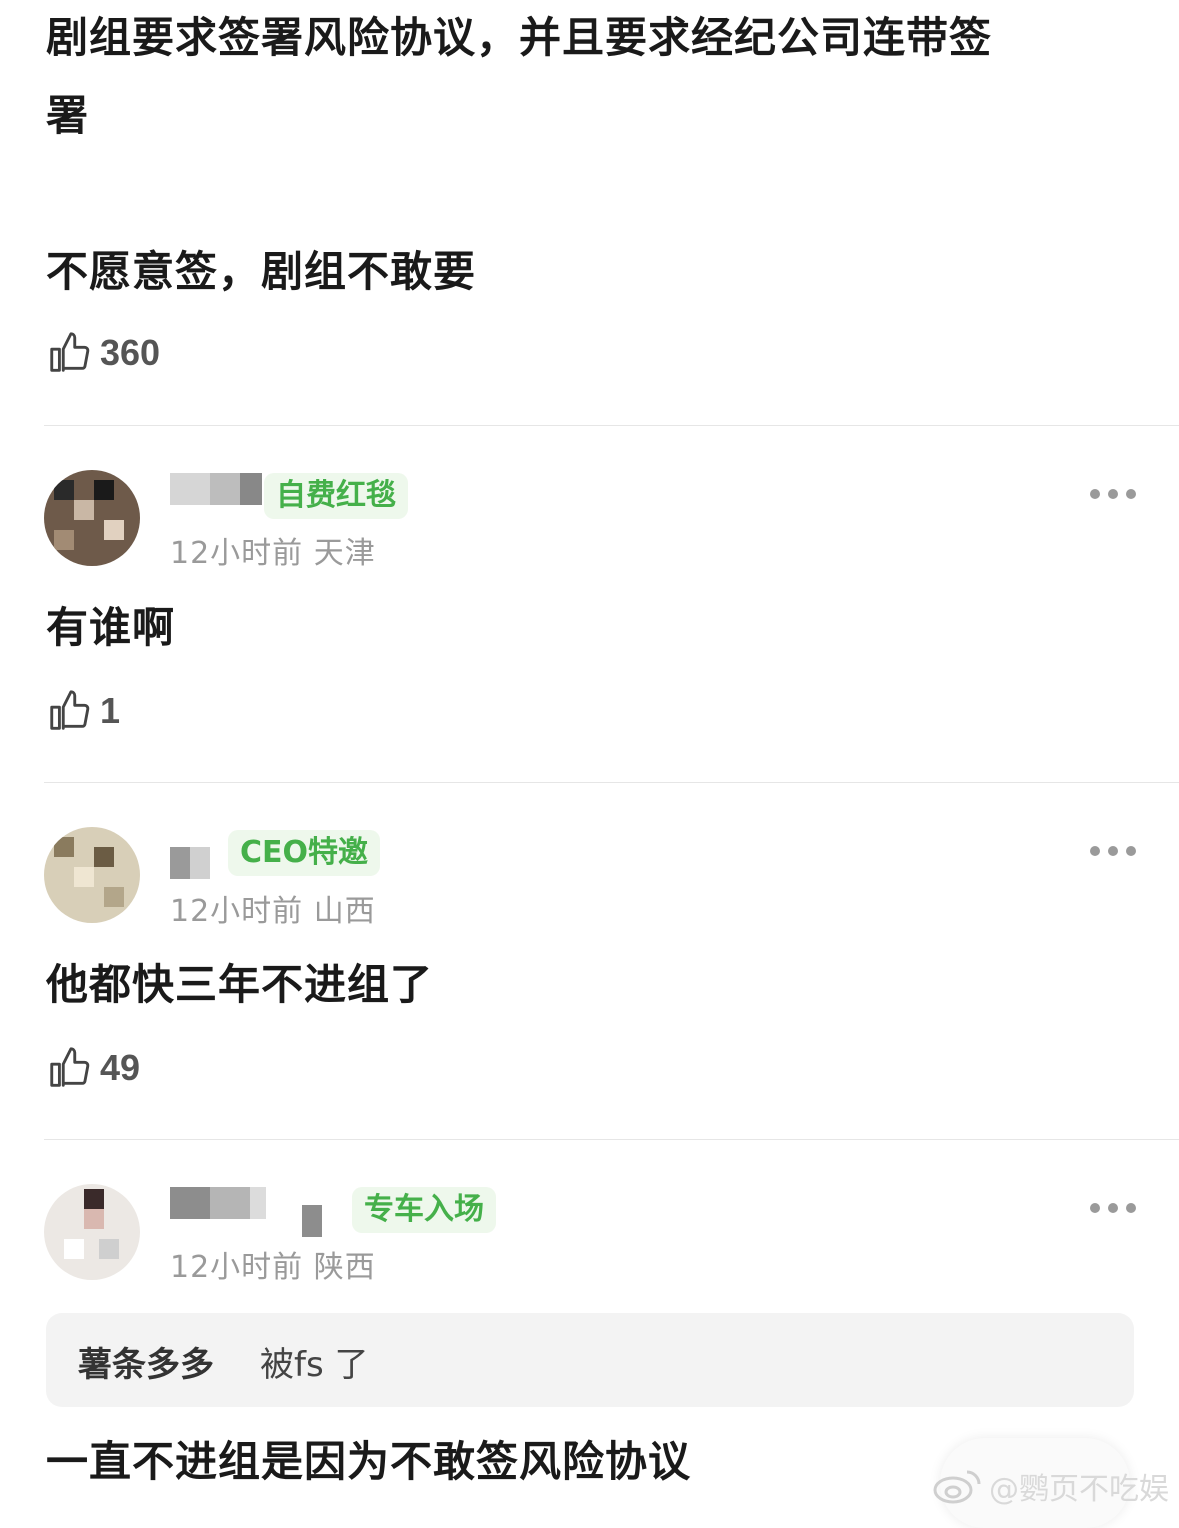  What do you see at coordinates (1079, 1489) in the screenshot?
I see `watermark-text: @鹦页不吃娱` at bounding box center [1079, 1489].